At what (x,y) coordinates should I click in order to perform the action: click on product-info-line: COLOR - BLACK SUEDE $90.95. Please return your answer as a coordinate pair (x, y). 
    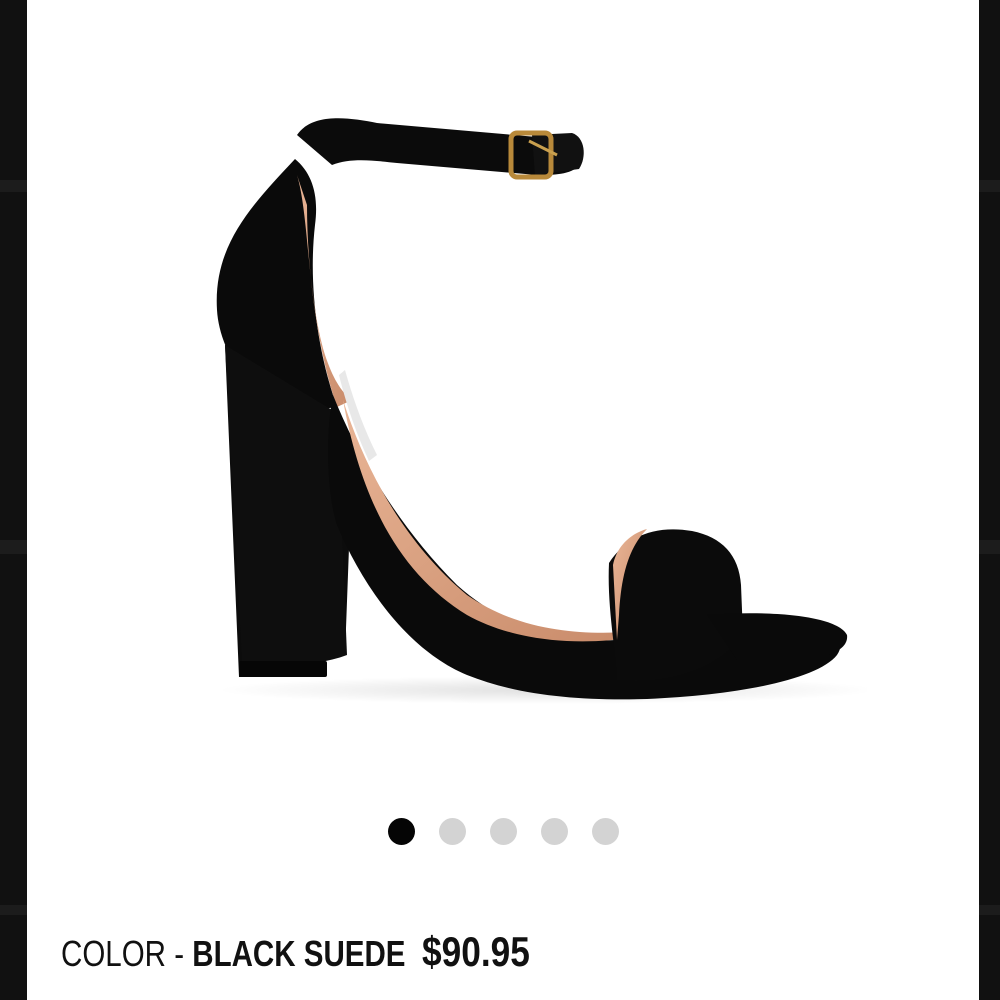
    Looking at the image, I should click on (305, 952).